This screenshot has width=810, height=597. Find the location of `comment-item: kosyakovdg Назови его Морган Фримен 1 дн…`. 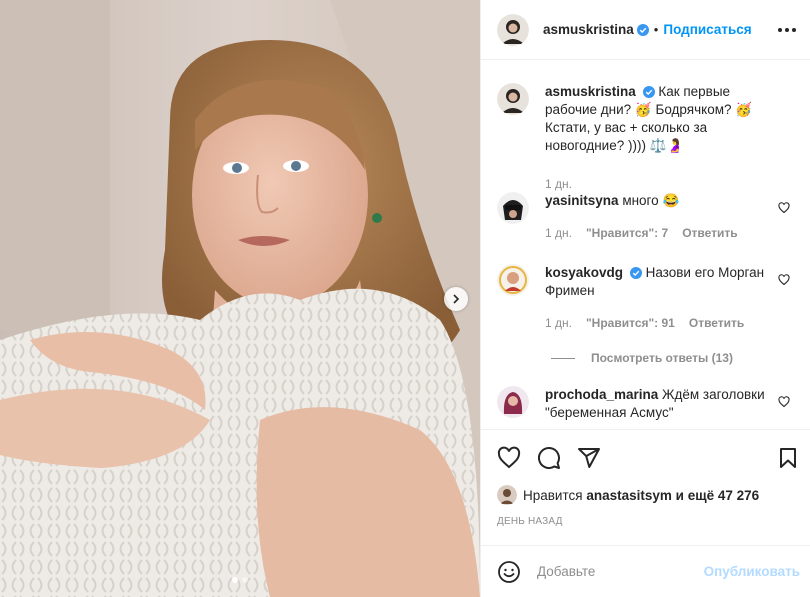

comment-item: kosyakovdg Назови его Морган Фримен 1 дн… is located at coordinates (648, 298).